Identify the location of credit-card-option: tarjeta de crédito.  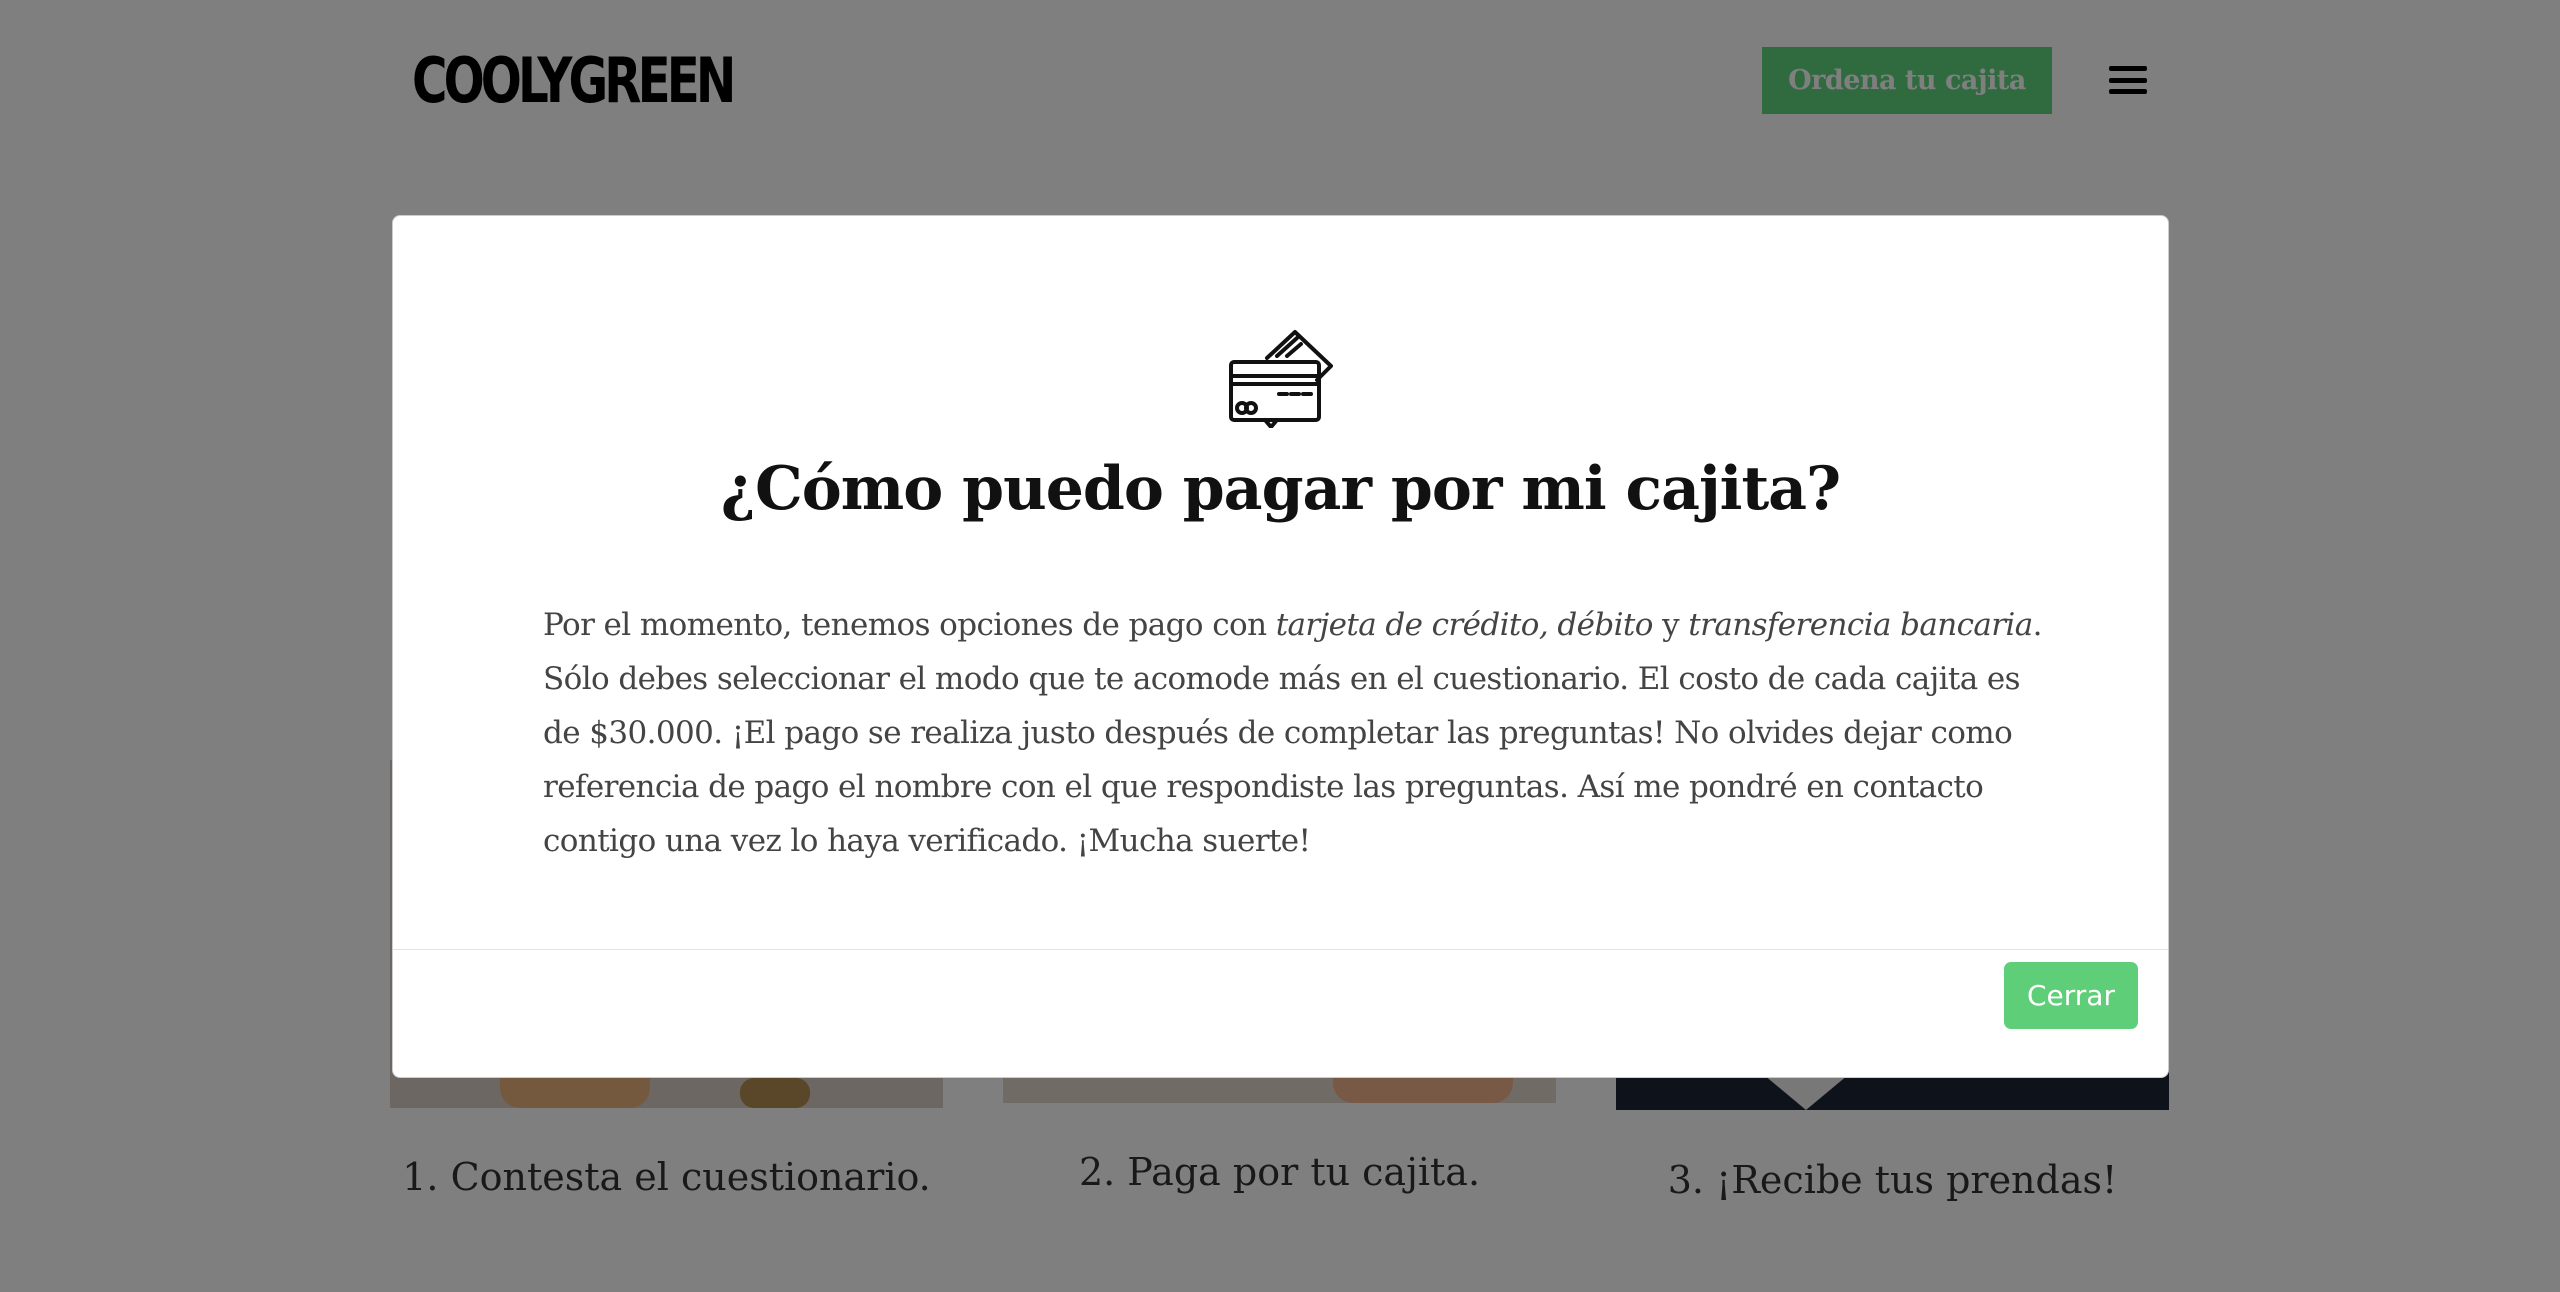
(1407, 625).